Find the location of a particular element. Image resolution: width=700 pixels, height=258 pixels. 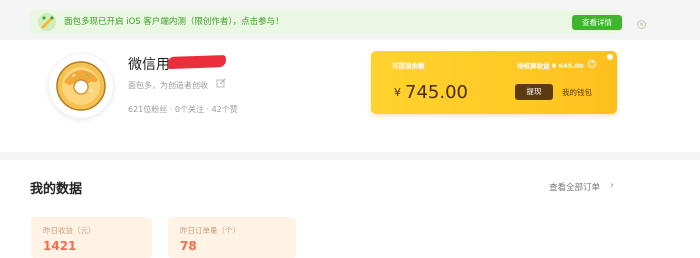

view-details-button: 查看详情 is located at coordinates (597, 22).